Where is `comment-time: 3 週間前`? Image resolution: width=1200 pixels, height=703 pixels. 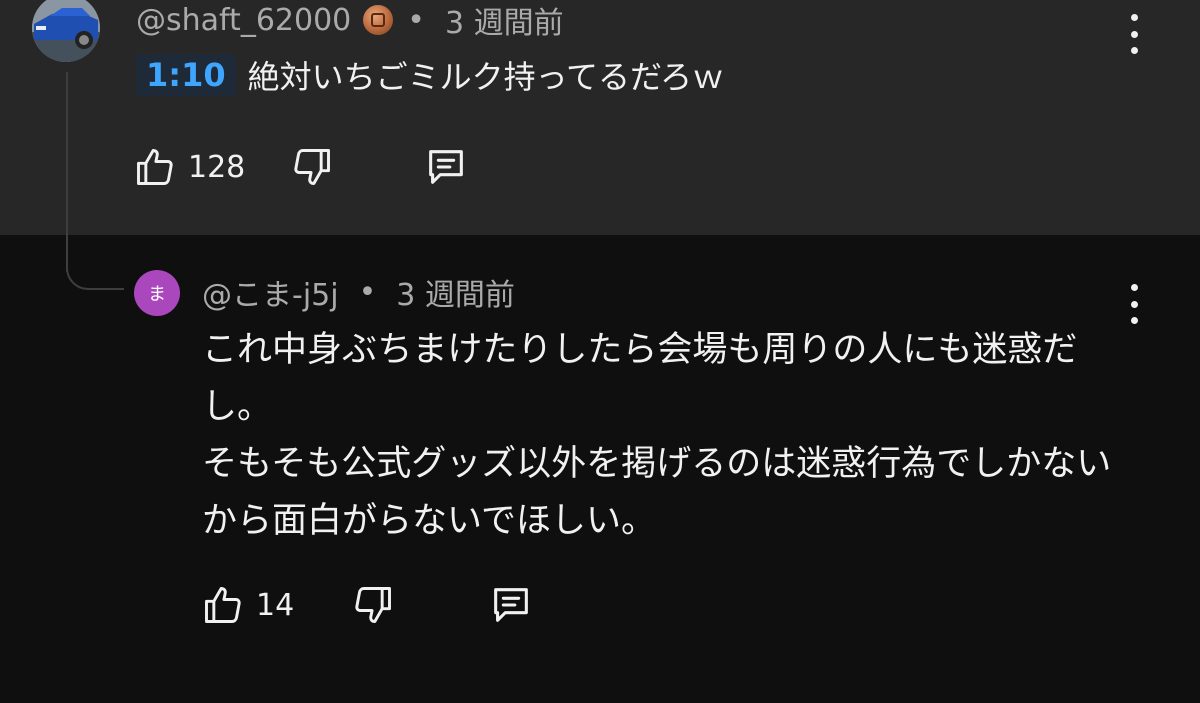
comment-time: 3 週間前 is located at coordinates (504, 23).